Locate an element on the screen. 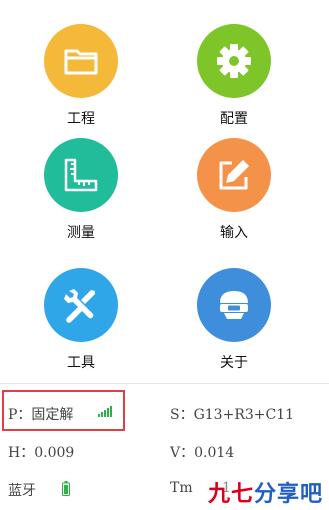 The height and width of the screenshot is (510, 329). edit-icon is located at coordinates (234, 175).